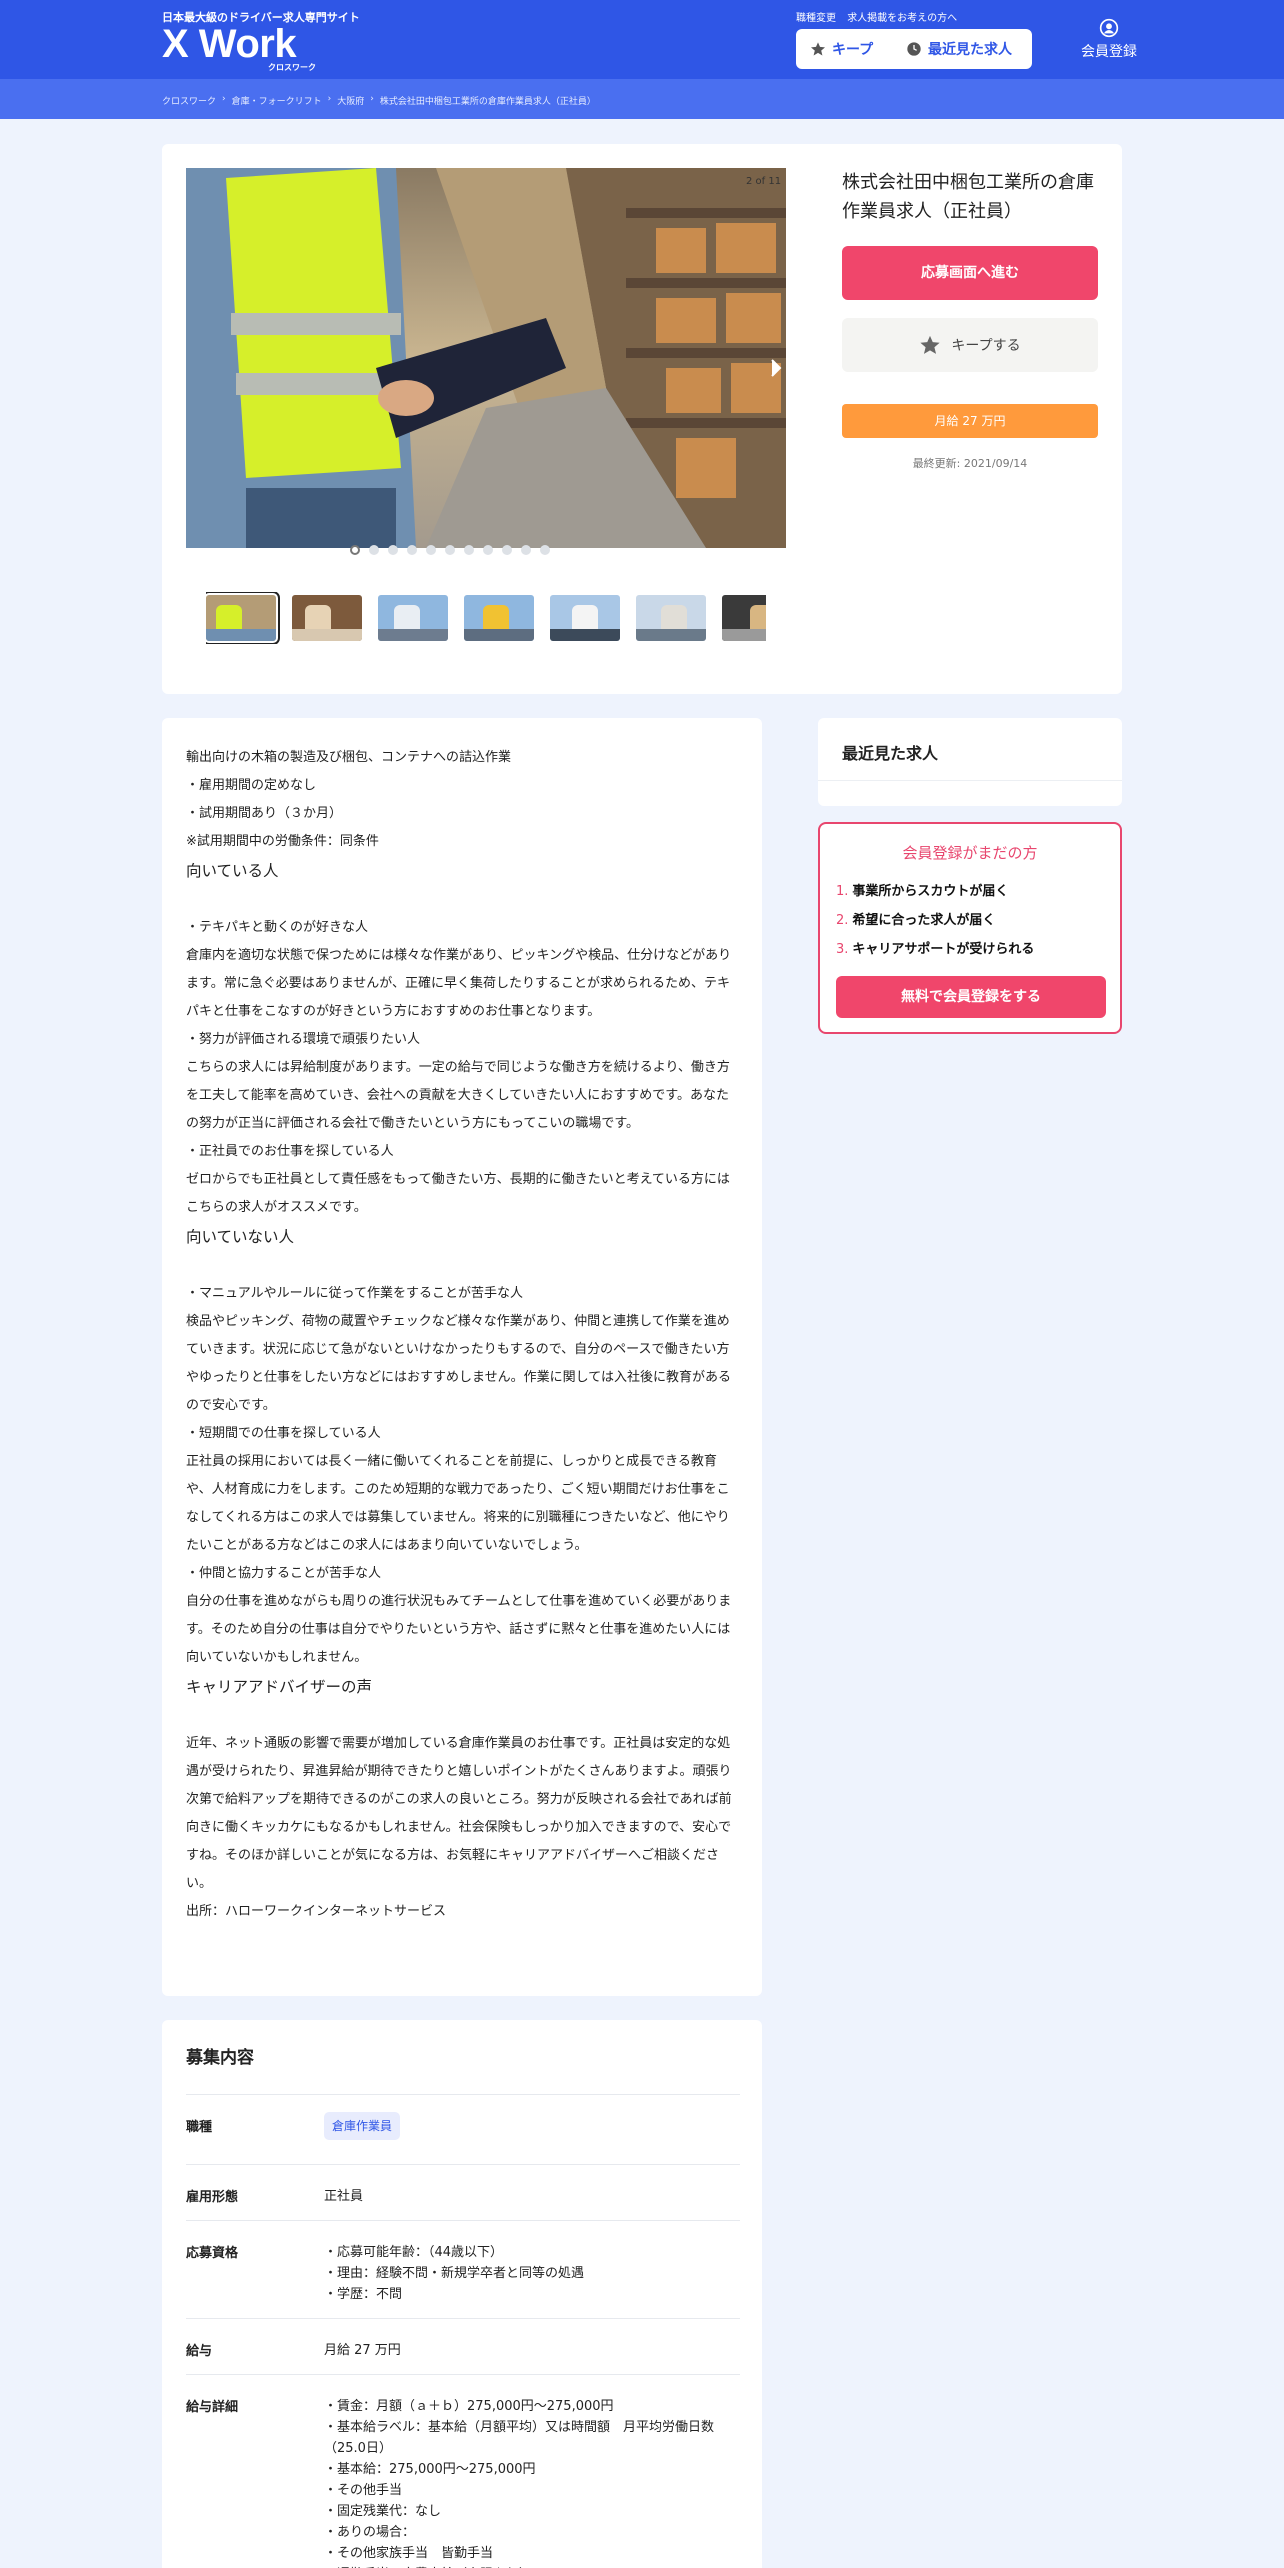  I want to click on value-line: ・ありの場合：, so click(370, 2532).